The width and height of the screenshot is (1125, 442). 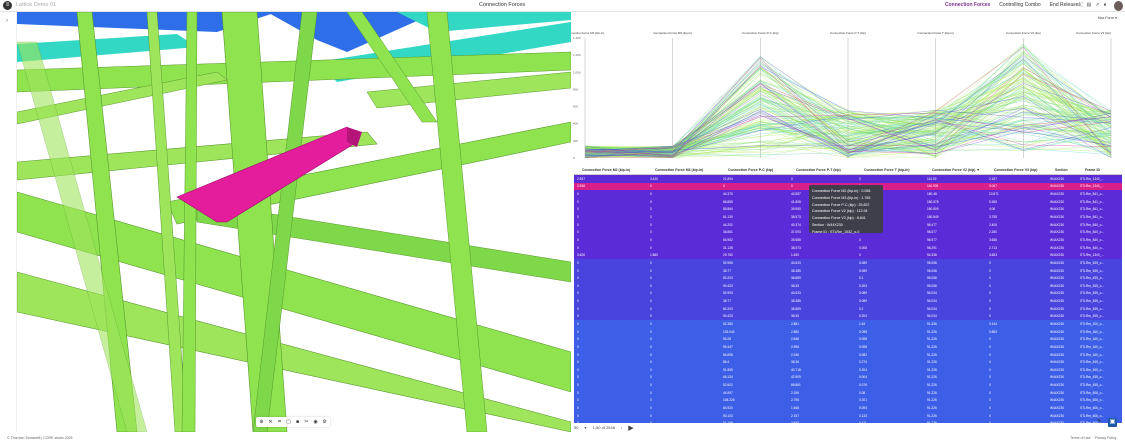 I want to click on privacy-link: Privacy Policy, so click(x=1106, y=438).